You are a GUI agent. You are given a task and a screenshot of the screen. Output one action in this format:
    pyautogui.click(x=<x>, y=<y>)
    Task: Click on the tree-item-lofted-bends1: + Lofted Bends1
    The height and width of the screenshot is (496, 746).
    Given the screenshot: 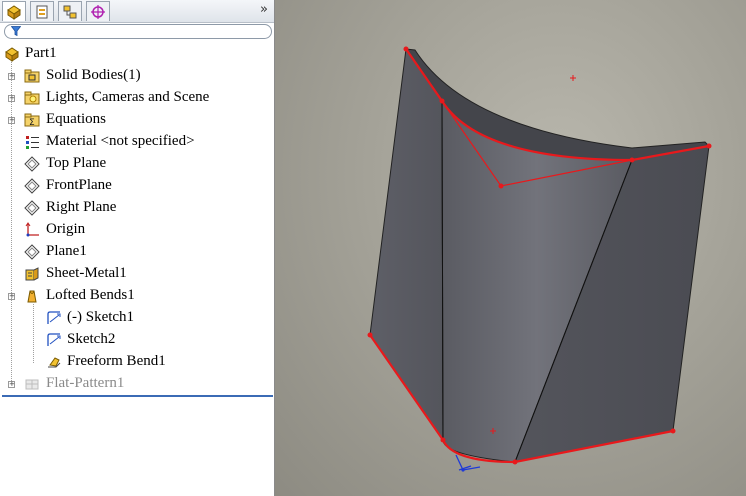 What is the action you would take?
    pyautogui.click(x=137, y=297)
    